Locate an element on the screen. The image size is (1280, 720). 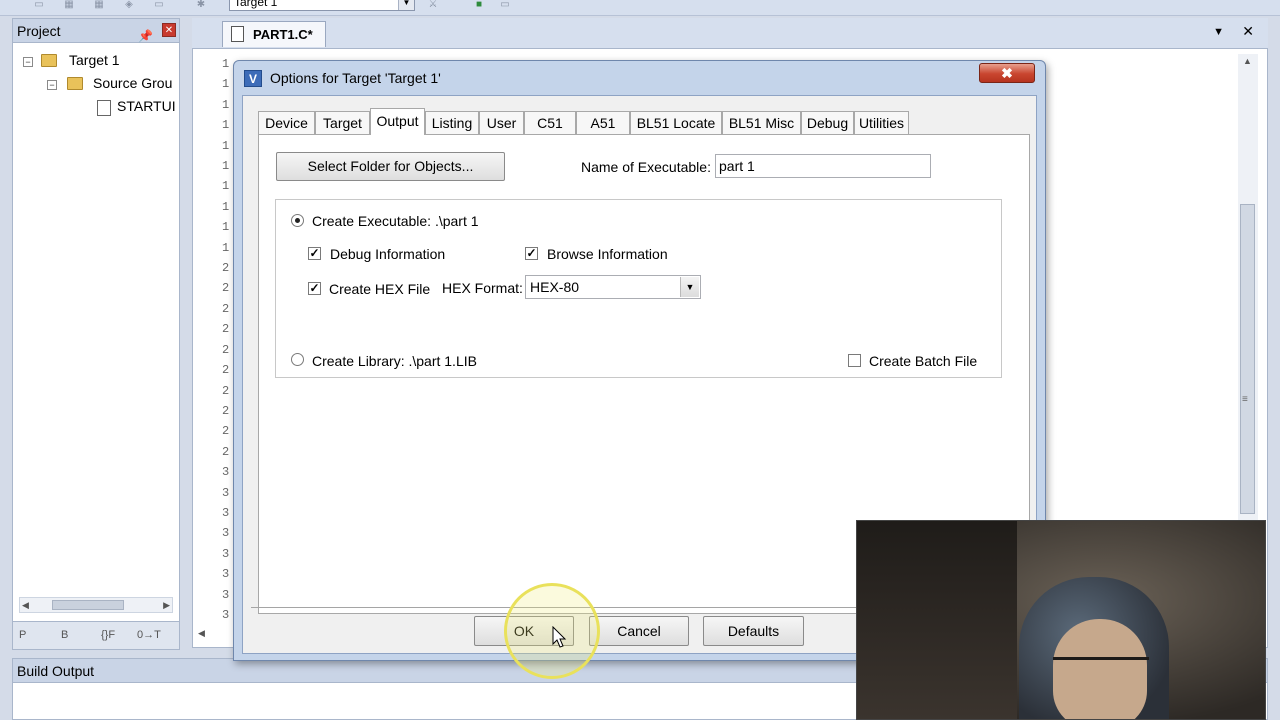
tab-functions: {}F is located at coordinates (108, 635).